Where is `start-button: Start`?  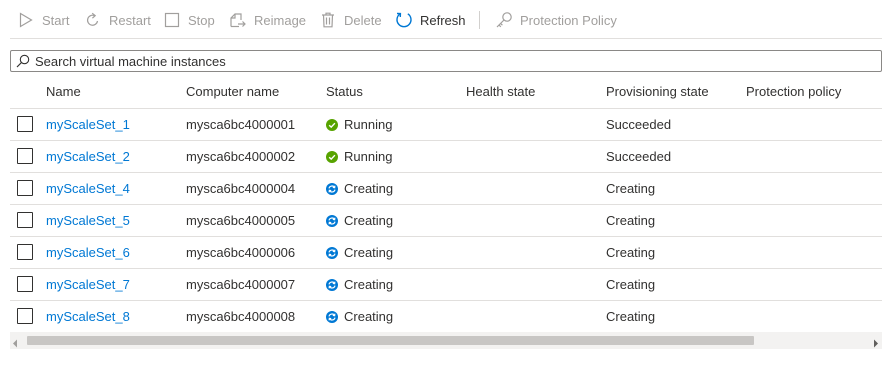 start-button: Start is located at coordinates (43, 20).